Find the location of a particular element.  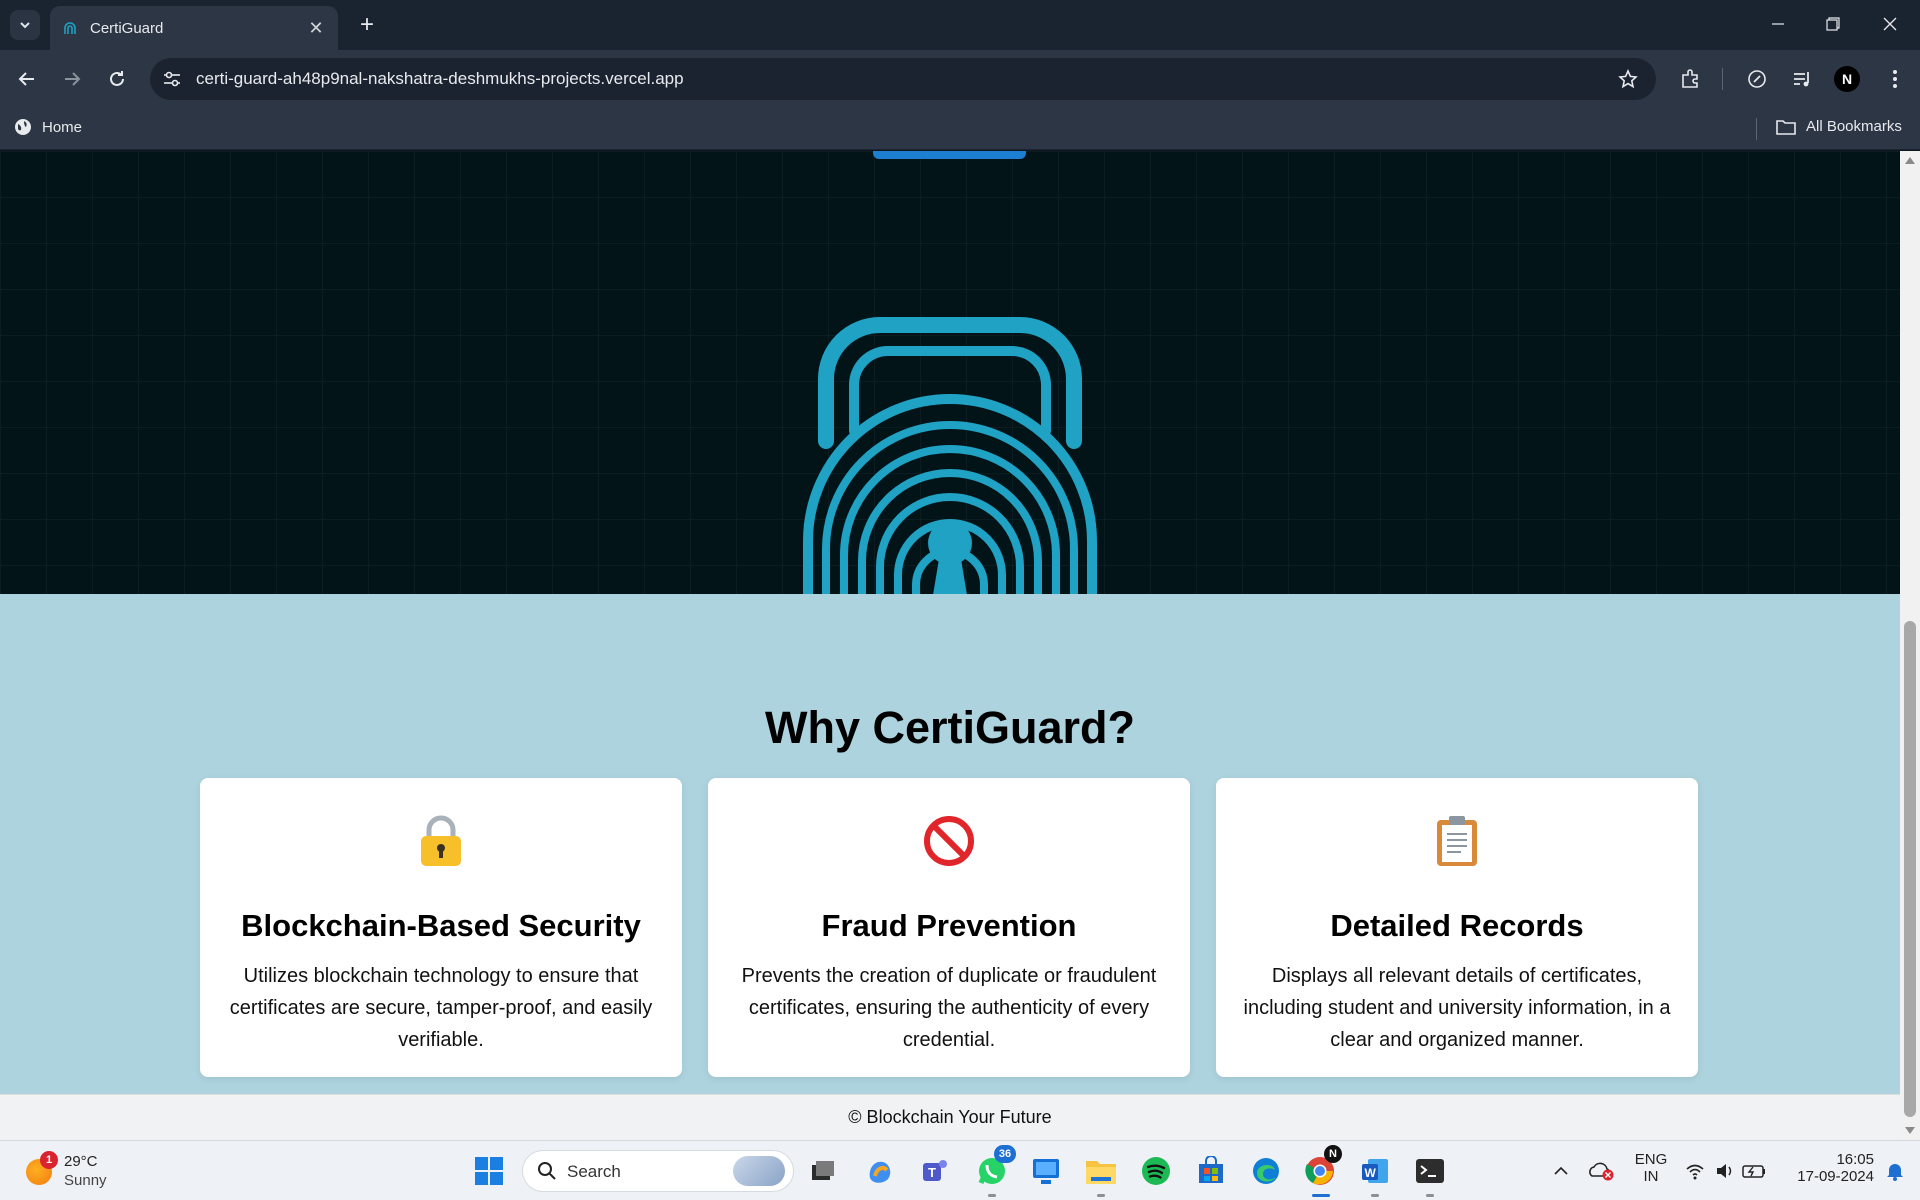

svg-text: W is located at coordinates (1371, 1173).